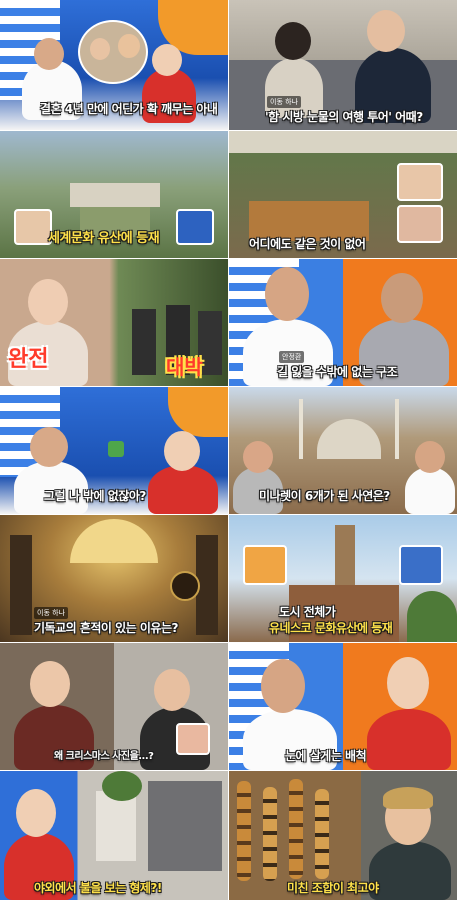 The image size is (457, 900). What do you see at coordinates (184, 367) in the screenshot?
I see `tile5-caption-b: 대박` at bounding box center [184, 367].